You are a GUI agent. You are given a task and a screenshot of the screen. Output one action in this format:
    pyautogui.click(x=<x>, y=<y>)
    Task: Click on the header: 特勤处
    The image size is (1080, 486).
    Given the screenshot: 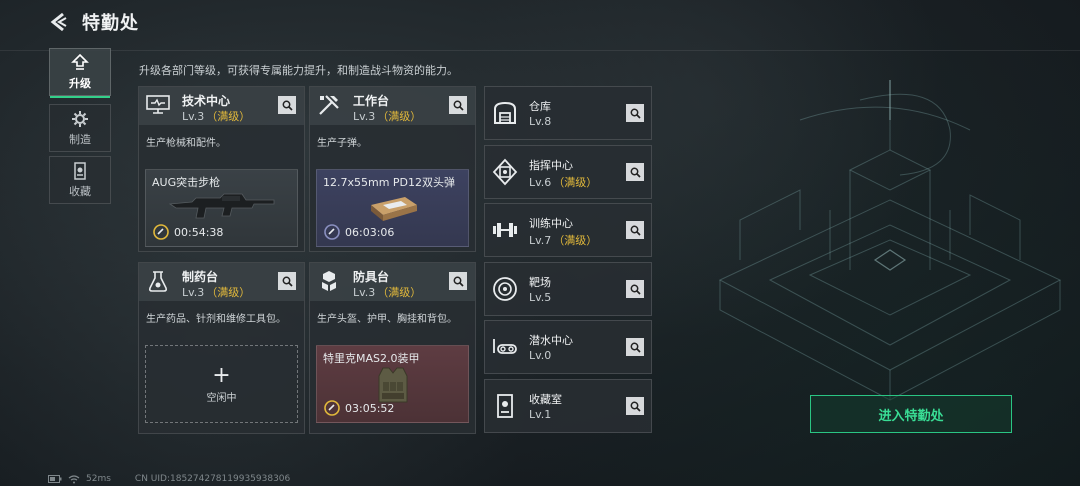 What is the action you would take?
    pyautogui.click(x=93, y=22)
    